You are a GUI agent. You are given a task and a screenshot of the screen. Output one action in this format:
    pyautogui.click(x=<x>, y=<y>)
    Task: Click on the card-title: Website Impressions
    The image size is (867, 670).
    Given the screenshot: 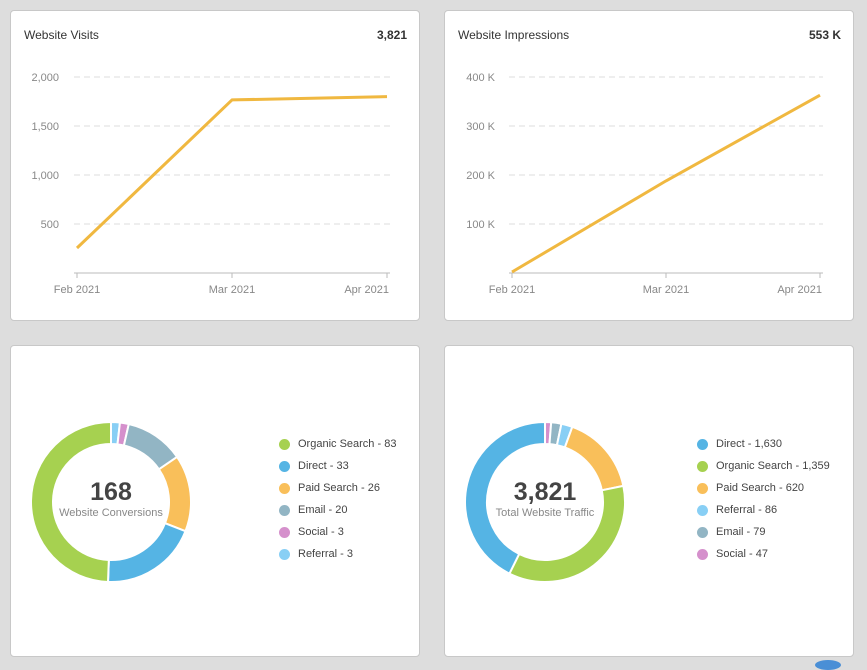 What is the action you would take?
    pyautogui.click(x=514, y=35)
    